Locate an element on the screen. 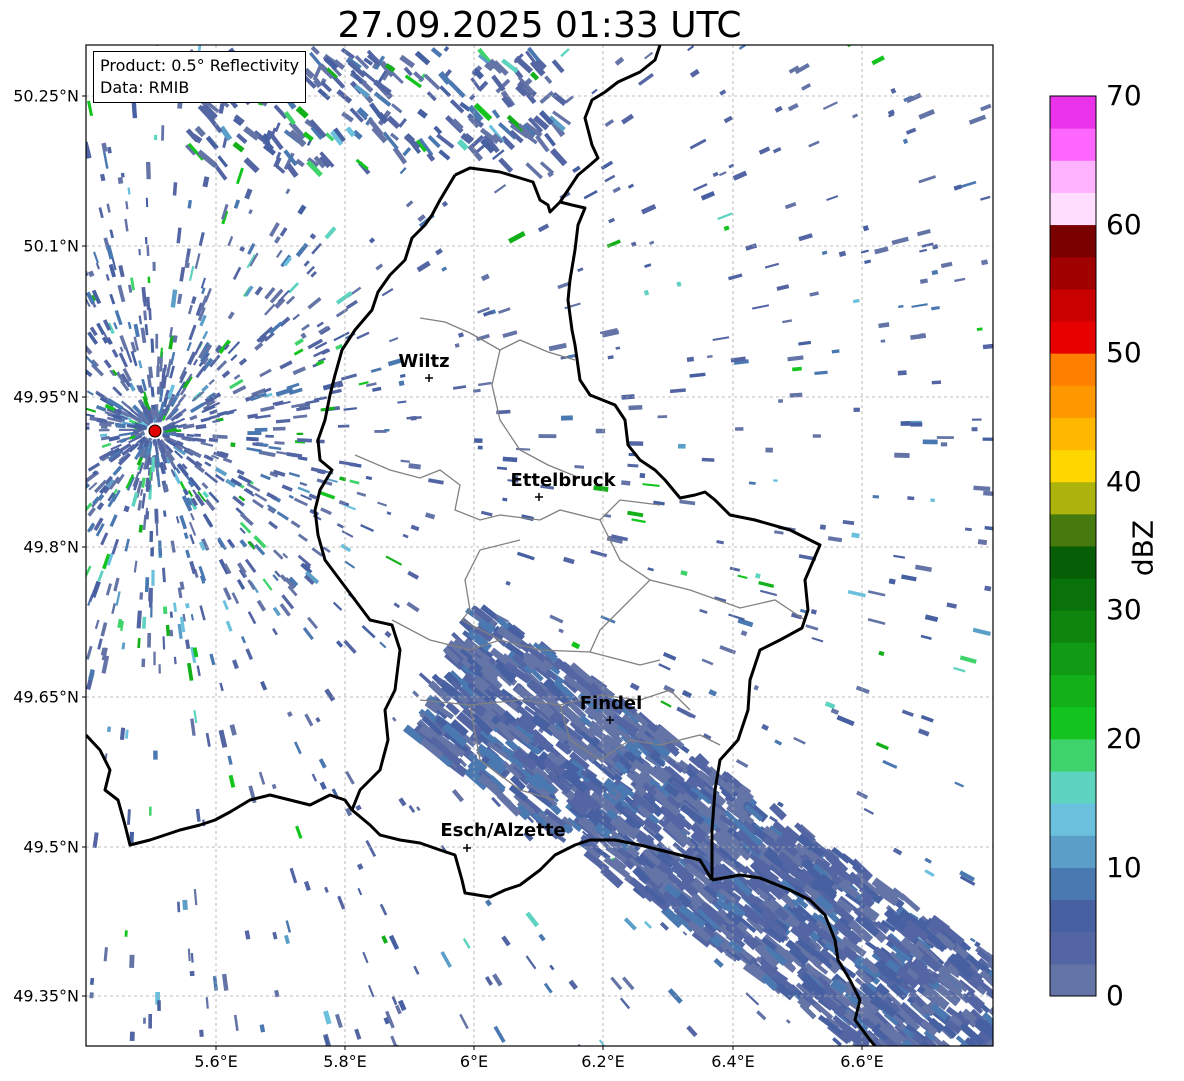 The image size is (1184, 1081). colorbar-label: dBZ is located at coordinates (1143, 548).